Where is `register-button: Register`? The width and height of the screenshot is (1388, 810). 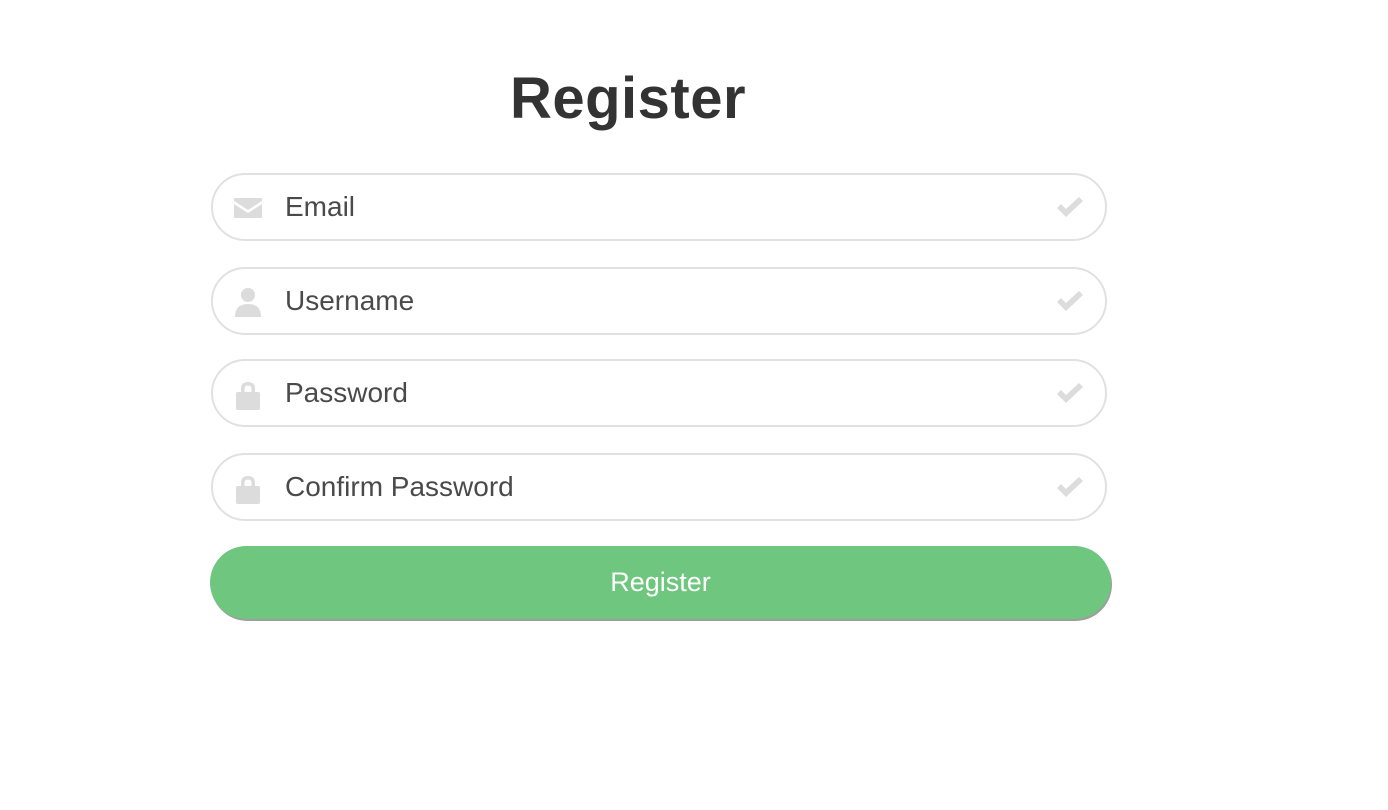 register-button: Register is located at coordinates (660, 582).